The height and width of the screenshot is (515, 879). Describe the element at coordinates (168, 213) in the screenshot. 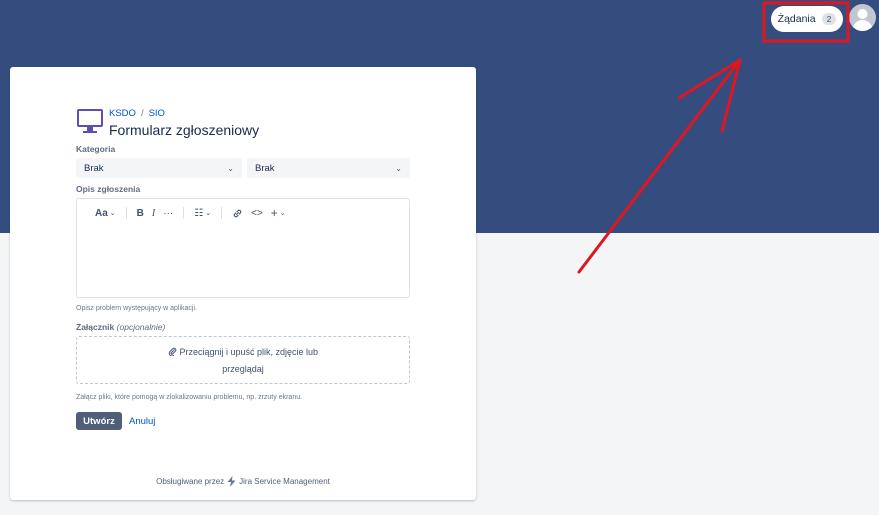

I see `more-formatting-button: ···` at that location.